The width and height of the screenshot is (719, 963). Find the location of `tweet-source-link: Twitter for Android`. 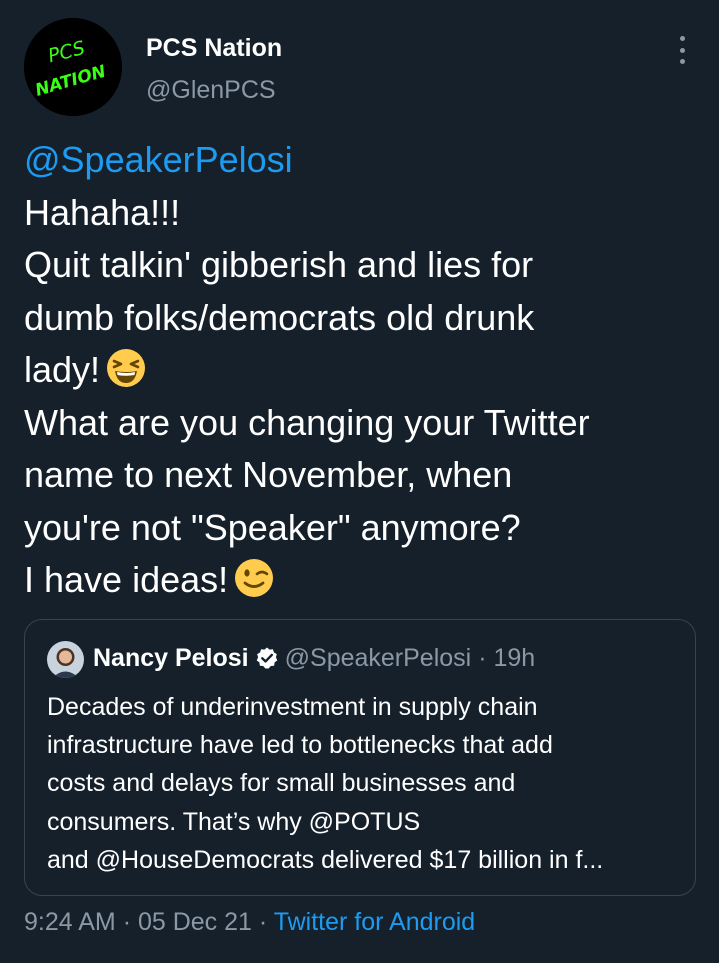

tweet-source-link: Twitter for Android is located at coordinates (374, 922).